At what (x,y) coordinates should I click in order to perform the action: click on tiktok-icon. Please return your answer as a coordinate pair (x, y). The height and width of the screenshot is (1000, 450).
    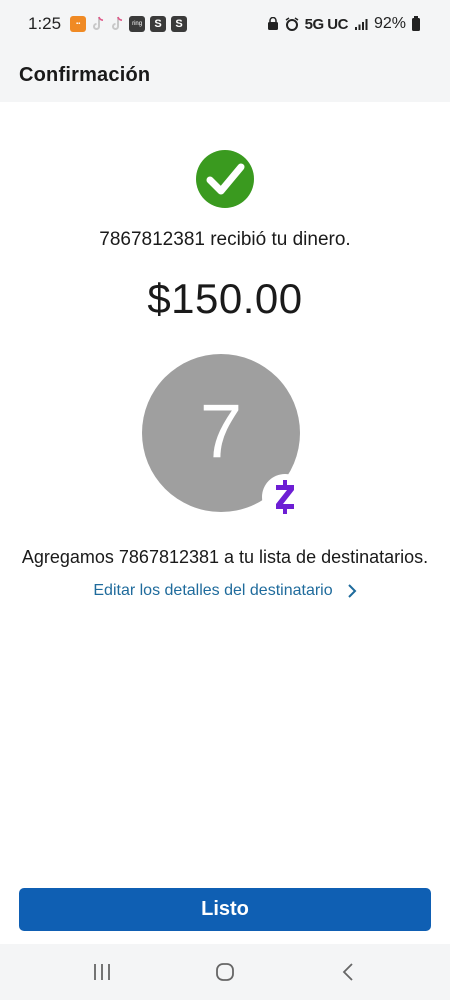
    Looking at the image, I should click on (98, 23).